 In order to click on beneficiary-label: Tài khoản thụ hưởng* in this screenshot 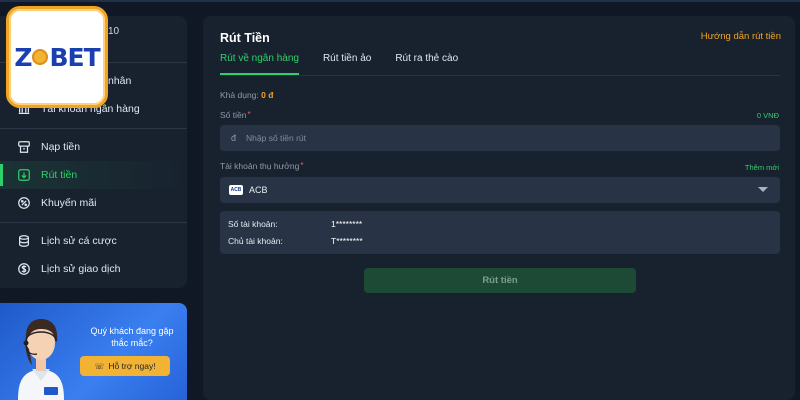, I will do `click(261, 166)`.